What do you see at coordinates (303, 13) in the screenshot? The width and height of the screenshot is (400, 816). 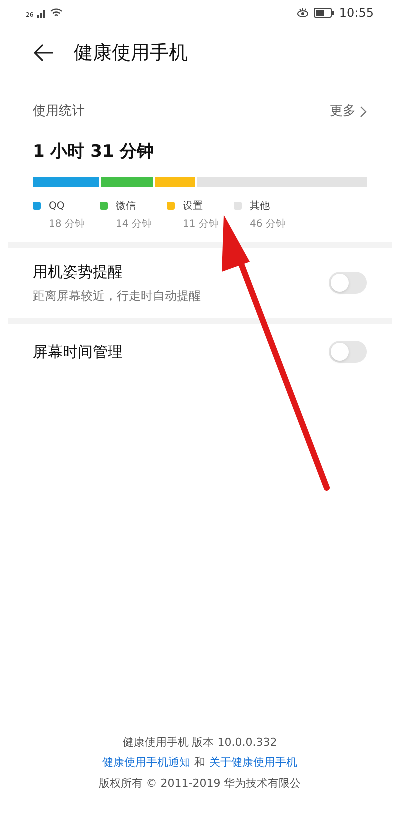 I see `eye-icon` at bounding box center [303, 13].